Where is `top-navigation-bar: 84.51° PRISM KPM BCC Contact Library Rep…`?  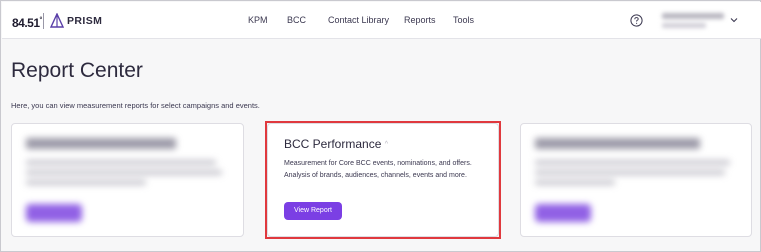 top-navigation-bar: 84.51° PRISM KPM BCC Contact Library Rep… is located at coordinates (381, 20).